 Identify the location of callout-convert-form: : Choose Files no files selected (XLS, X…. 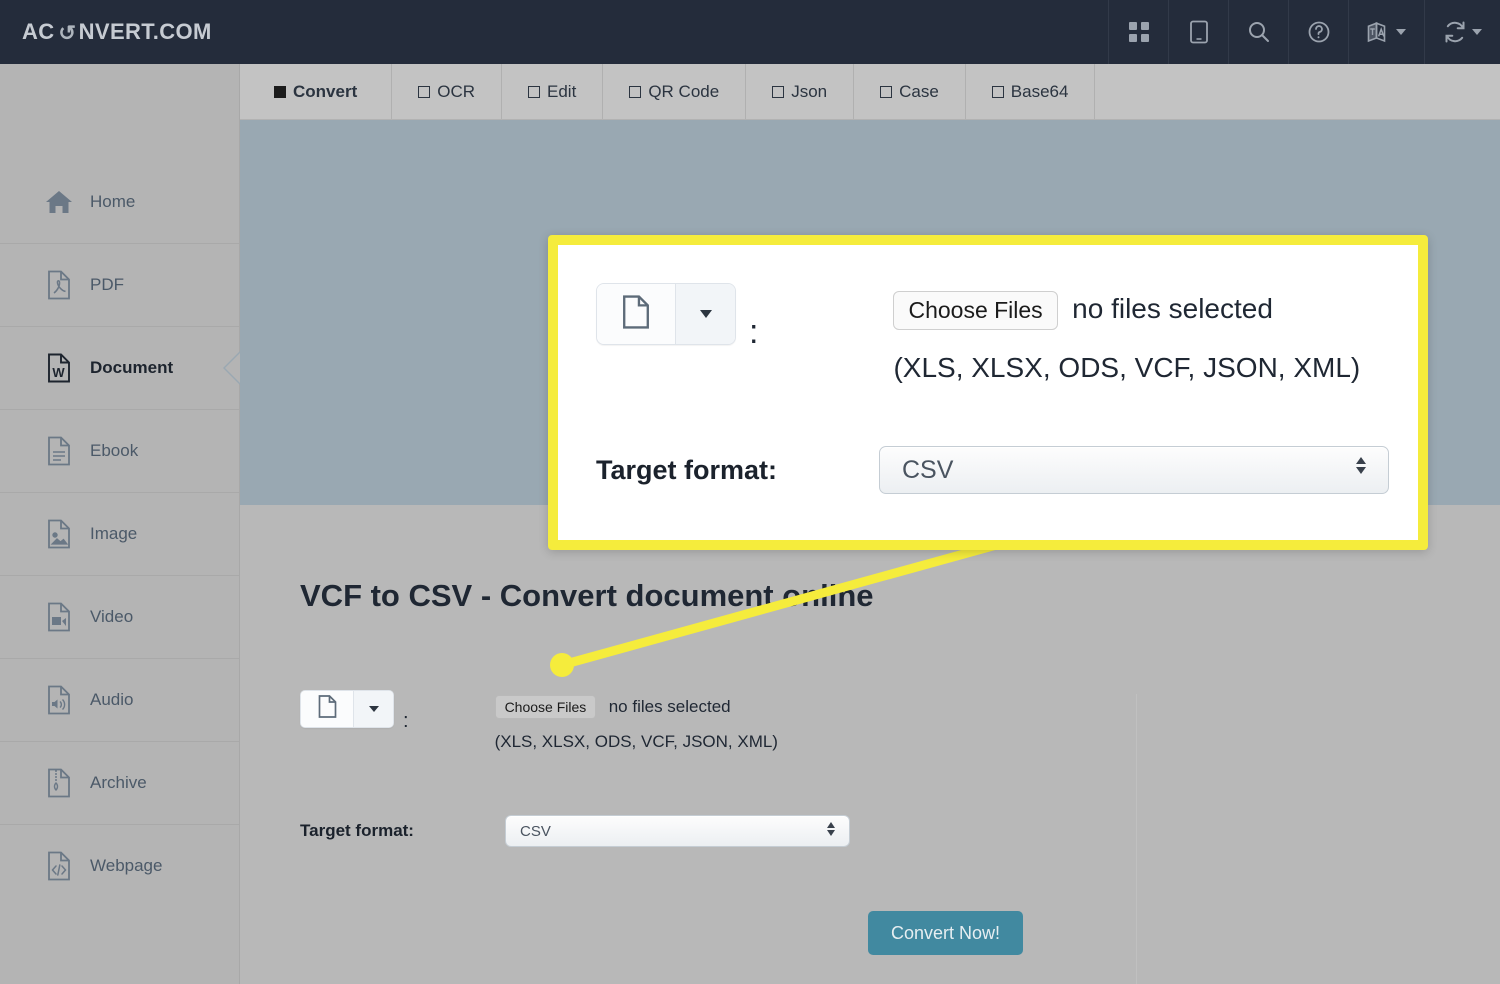
(1001, 388).